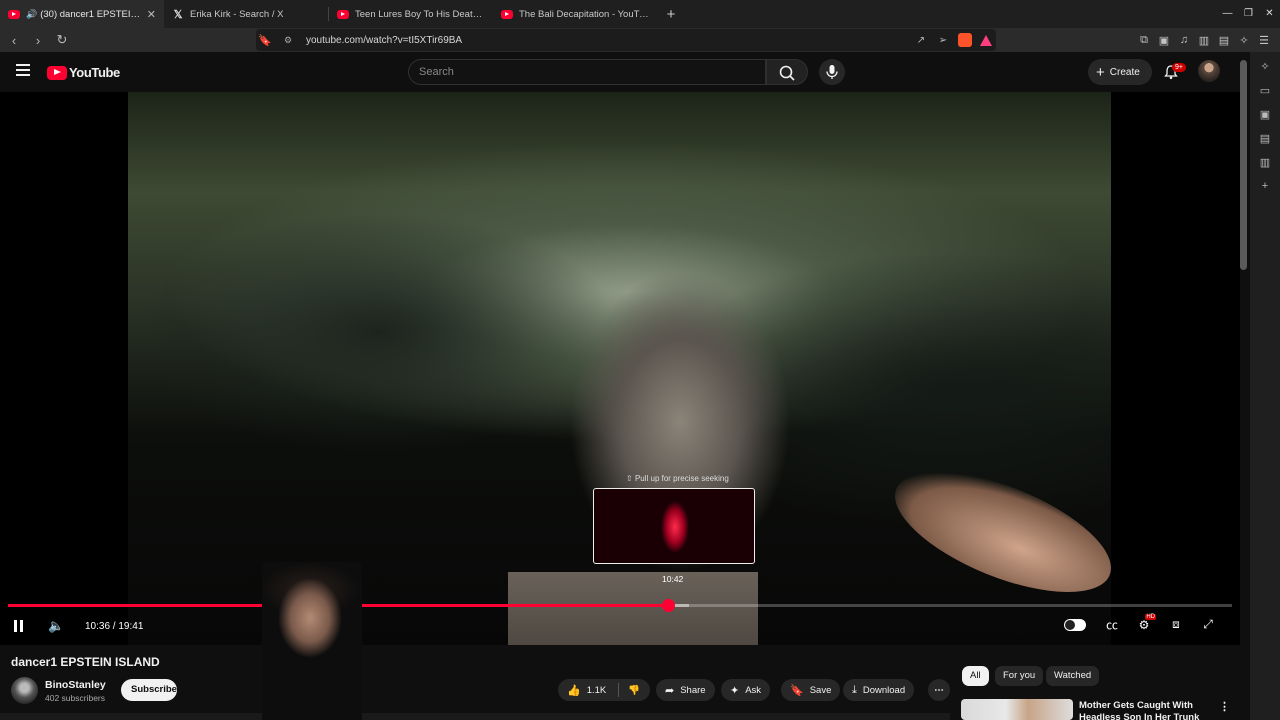 The height and width of the screenshot is (720, 1280). Describe the element at coordinates (1269, 14) in the screenshot. I see `close-window-icon: ✕` at that location.